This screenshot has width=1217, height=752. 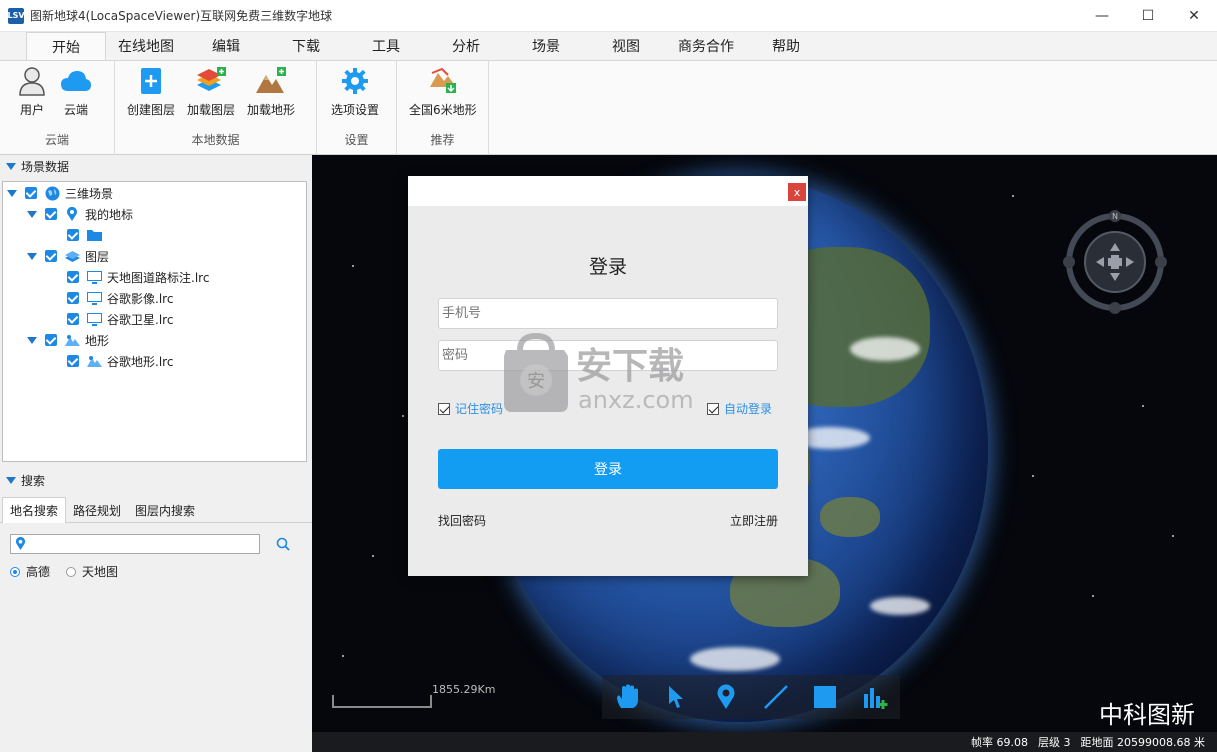 What do you see at coordinates (306, 46) in the screenshot?
I see `tab-download: 下载` at bounding box center [306, 46].